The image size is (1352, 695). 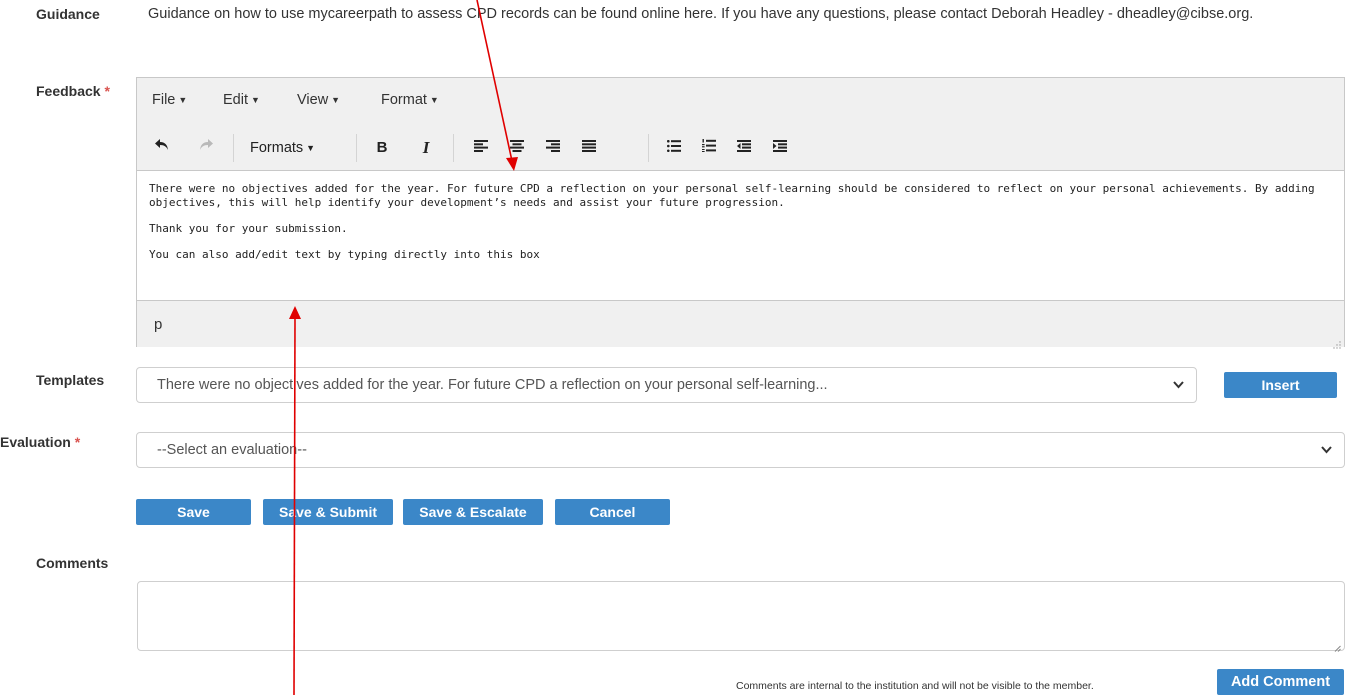 What do you see at coordinates (72, 563) in the screenshot?
I see `comments-label: Comments` at bounding box center [72, 563].